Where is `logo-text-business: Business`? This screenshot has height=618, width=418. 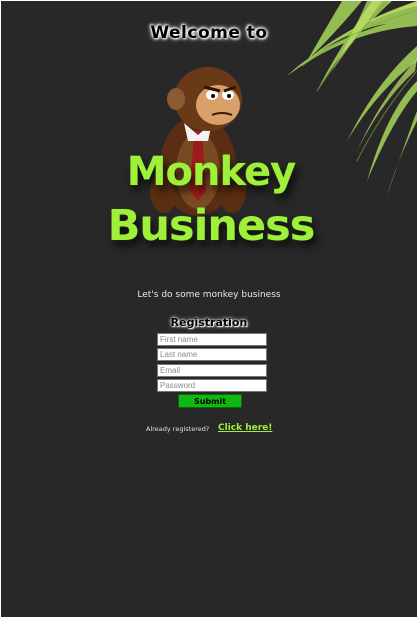 logo-text-business: Business is located at coordinates (211, 226).